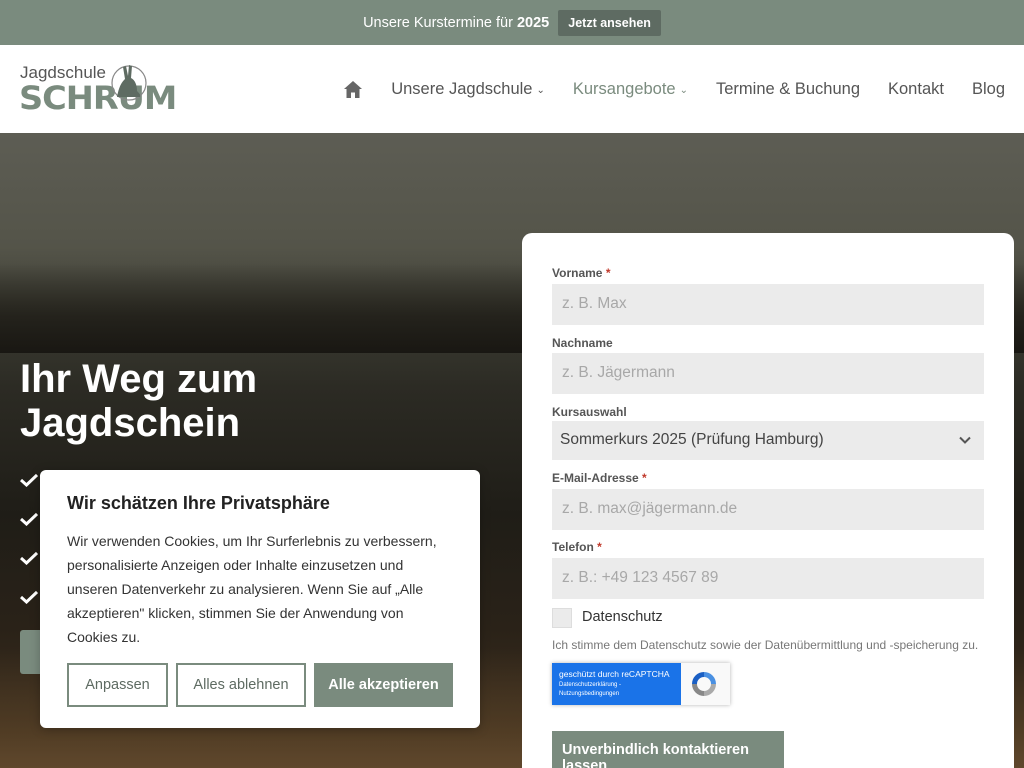  What do you see at coordinates (599, 478) in the screenshot?
I see `email-label: E-Mail-Adresse *` at bounding box center [599, 478].